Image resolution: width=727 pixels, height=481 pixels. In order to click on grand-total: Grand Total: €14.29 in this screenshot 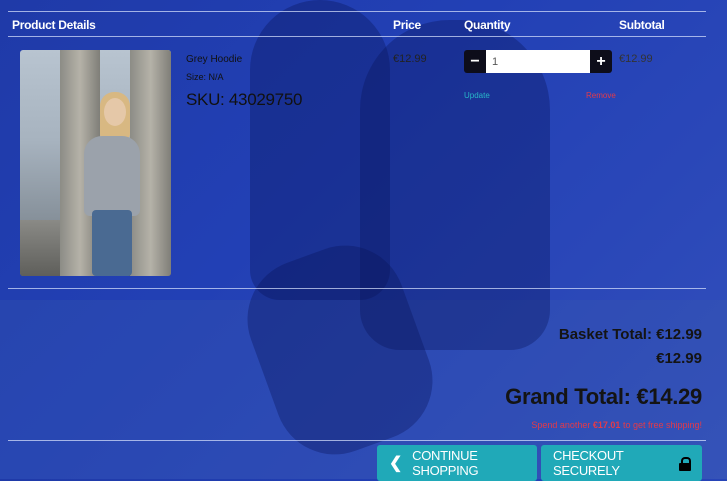, I will do `click(603, 396)`.